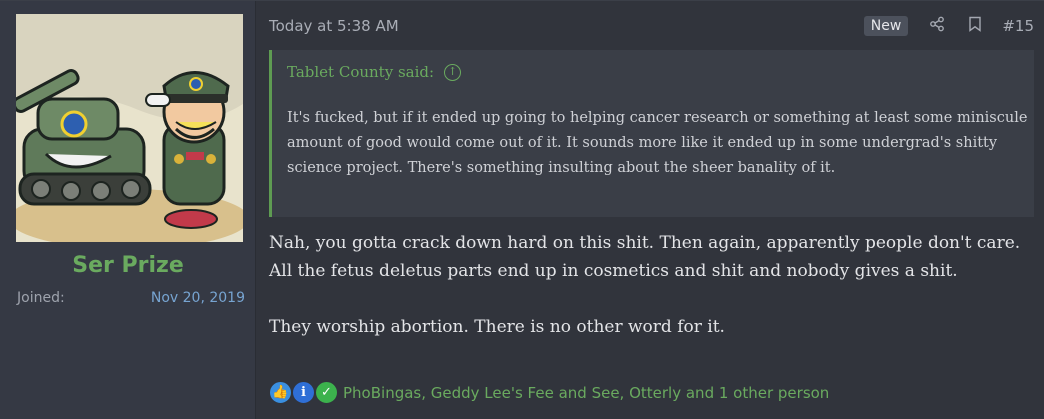 This screenshot has width=1044, height=419. What do you see at coordinates (197, 298) in the screenshot?
I see `joined-date: Nov 20, 2019` at bounding box center [197, 298].